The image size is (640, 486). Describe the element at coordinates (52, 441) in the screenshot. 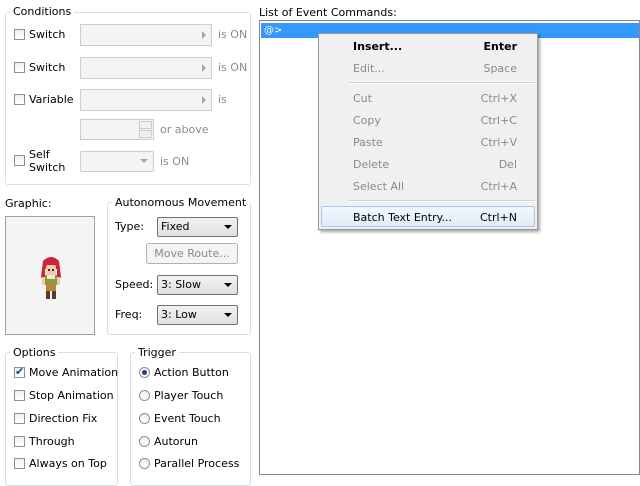

I see `through-label: Through` at that location.